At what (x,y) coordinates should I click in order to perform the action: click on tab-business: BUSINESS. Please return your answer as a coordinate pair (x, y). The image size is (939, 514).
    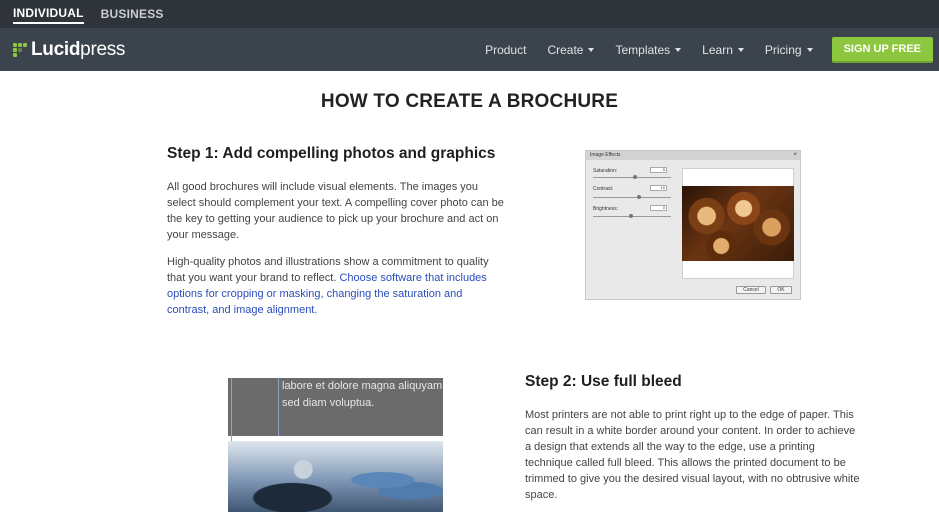
    Looking at the image, I should click on (132, 14).